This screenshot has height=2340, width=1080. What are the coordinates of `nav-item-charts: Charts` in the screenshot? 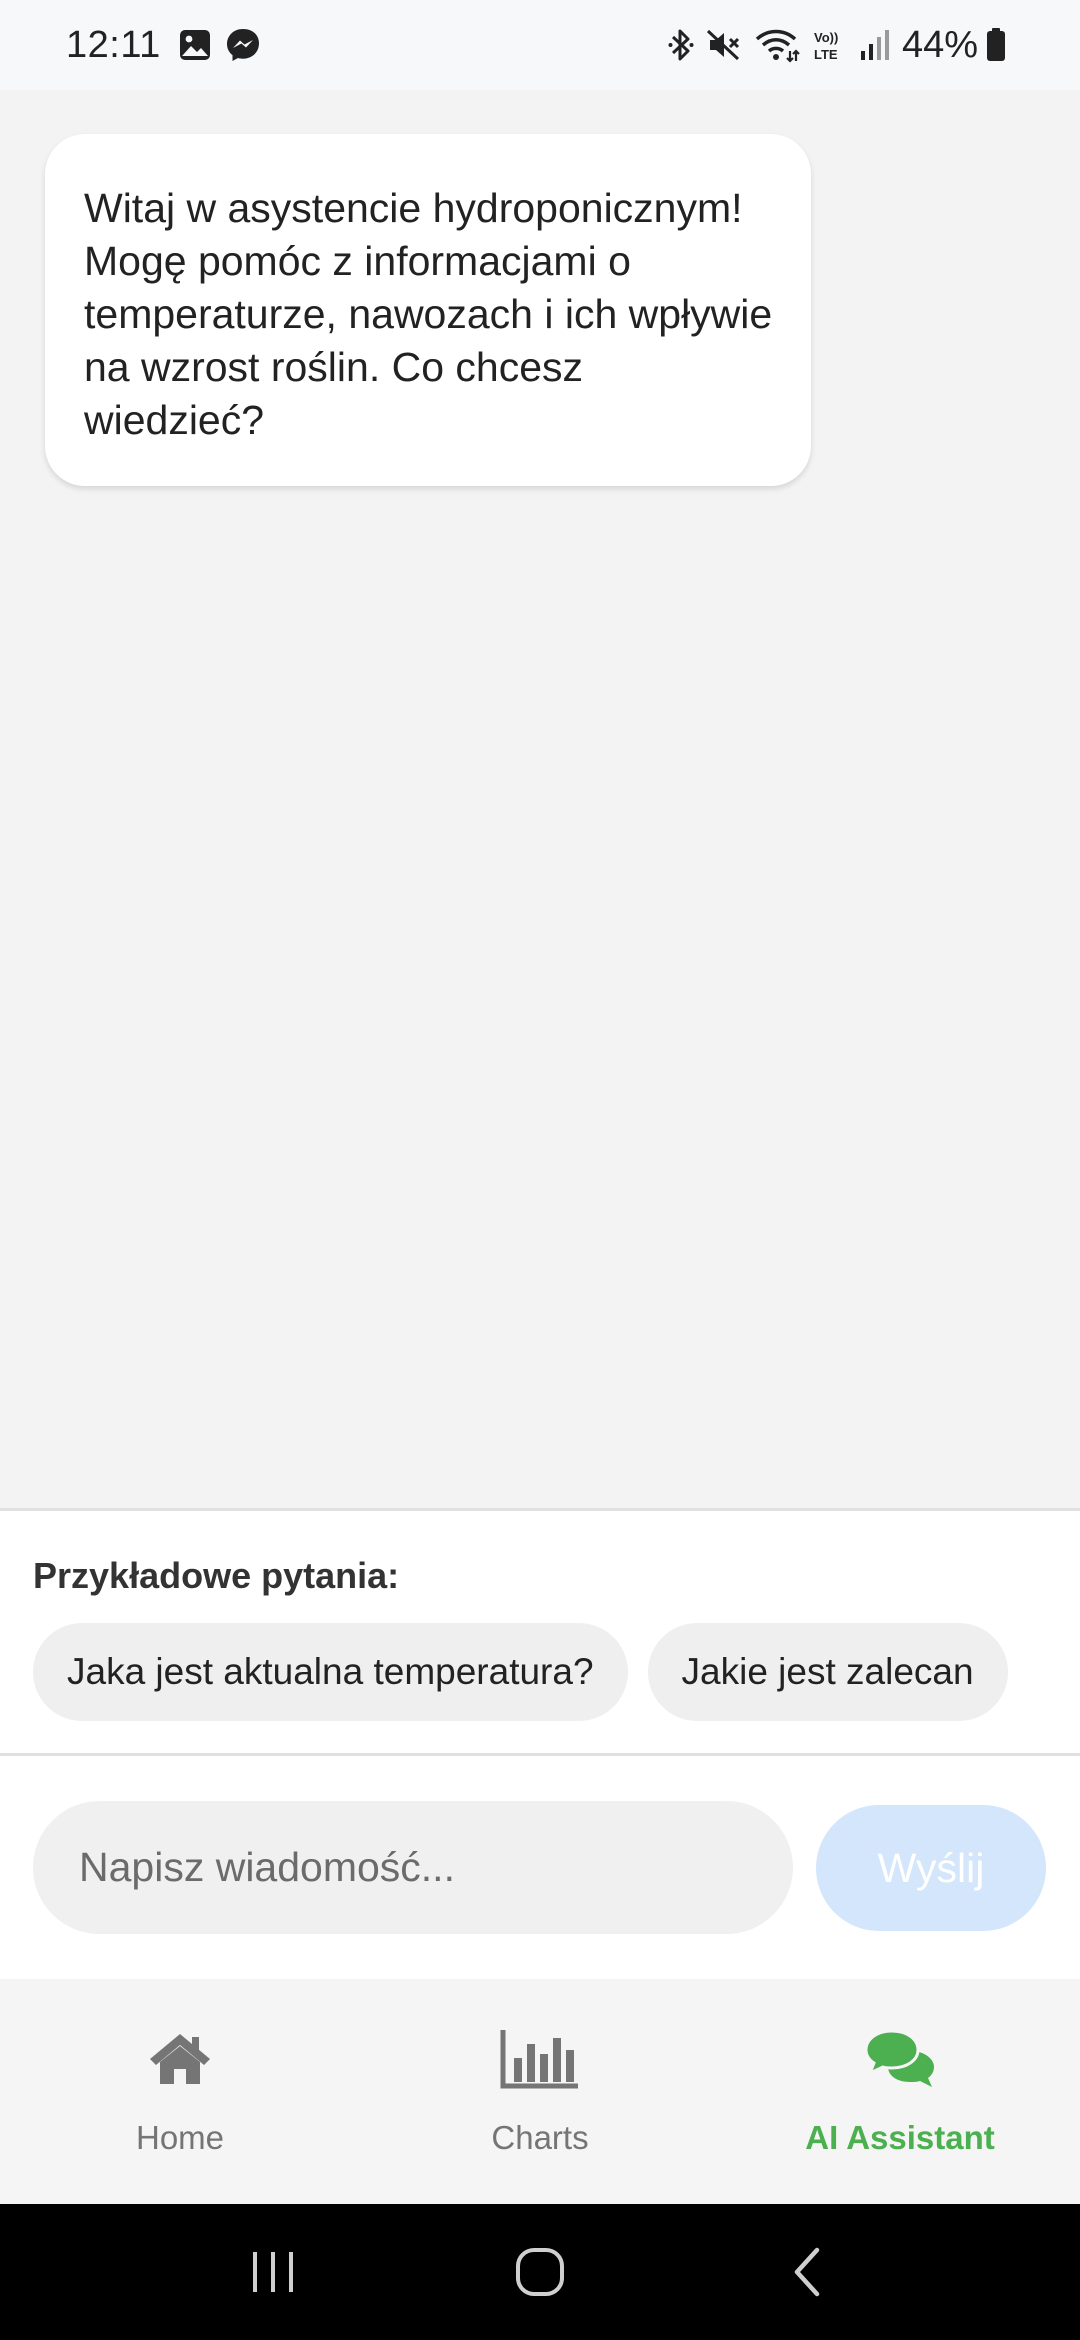 It's located at (540, 2091).